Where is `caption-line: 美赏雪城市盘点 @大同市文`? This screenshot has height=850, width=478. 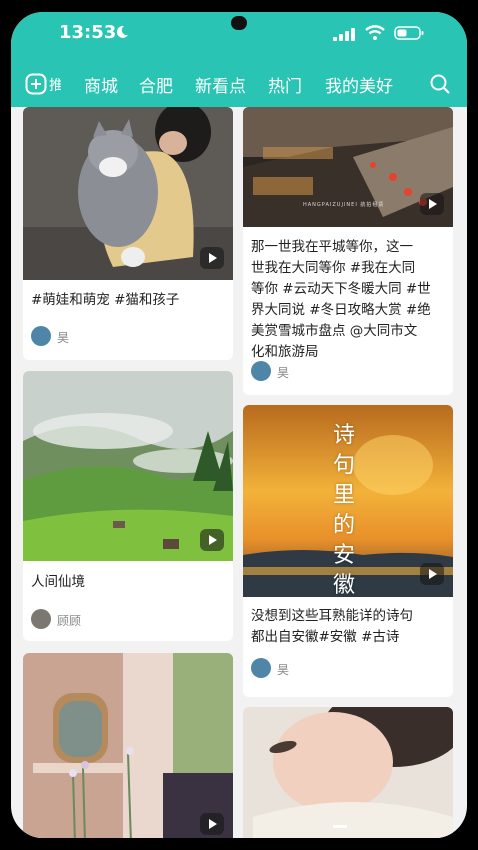
caption-line: 美赏雪城市盘点 @大同市文 is located at coordinates (334, 331).